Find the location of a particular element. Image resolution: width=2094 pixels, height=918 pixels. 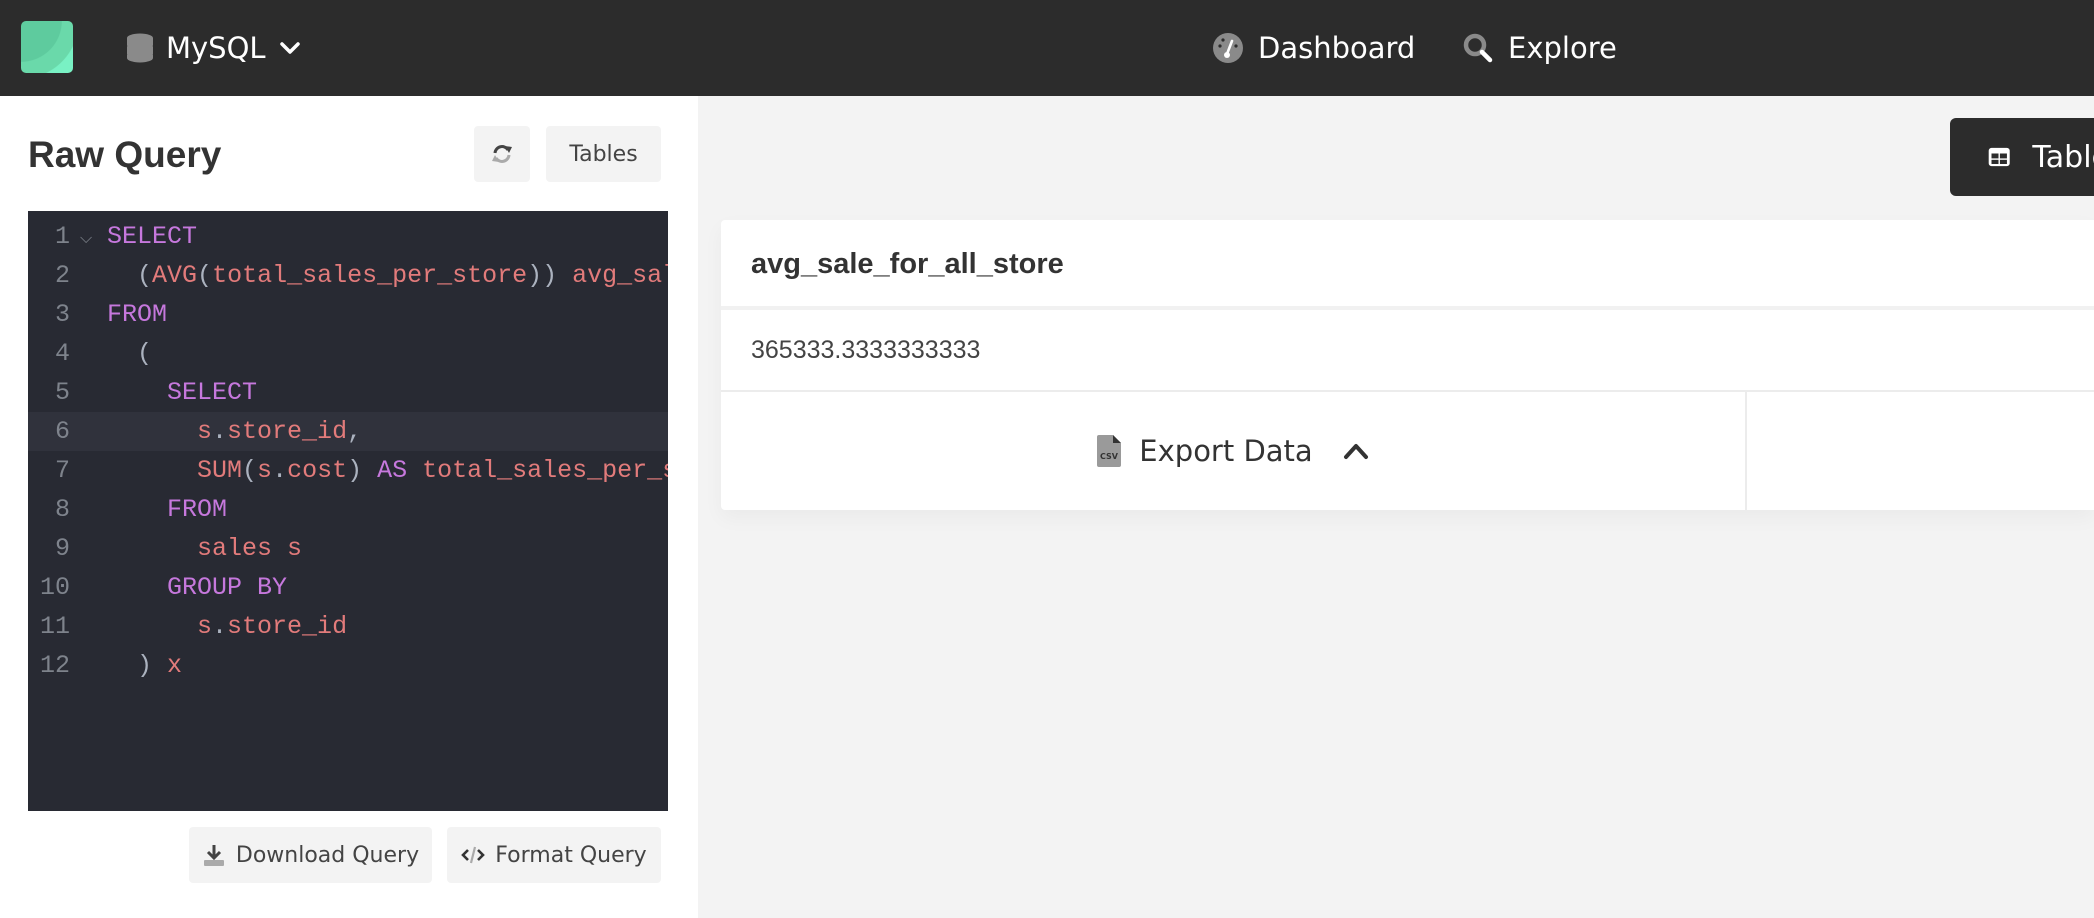

sql-token: sales s is located at coordinates (250, 548).